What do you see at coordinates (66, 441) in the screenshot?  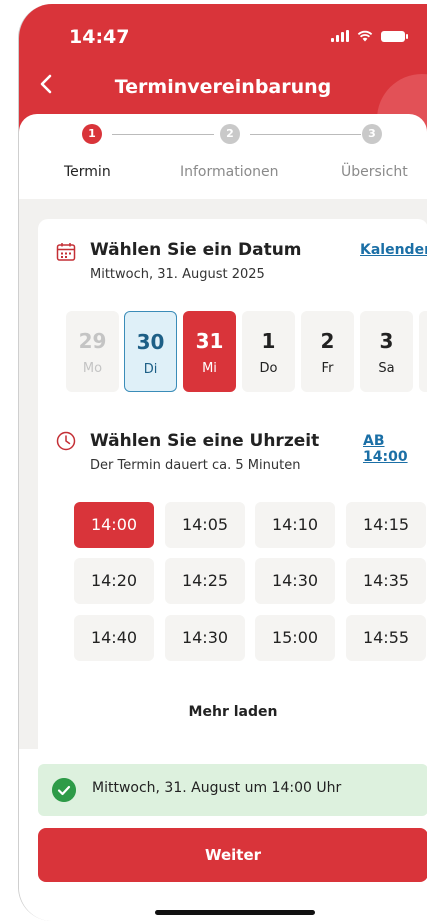 I see `clock-icon` at bounding box center [66, 441].